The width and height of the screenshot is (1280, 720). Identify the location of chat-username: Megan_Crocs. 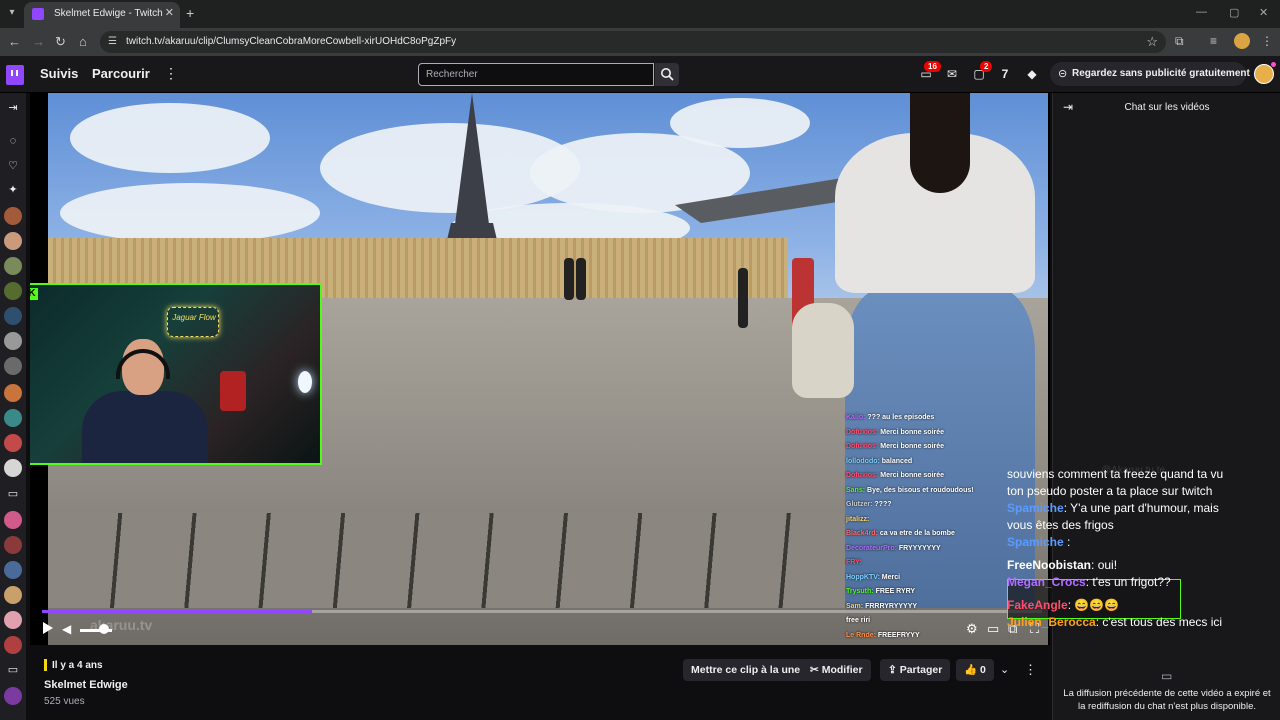
(1046, 582).